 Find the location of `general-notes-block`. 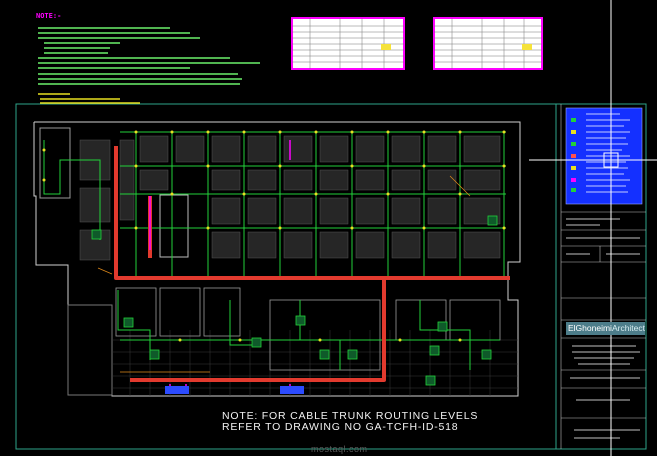

general-notes-block is located at coordinates (149, 65).